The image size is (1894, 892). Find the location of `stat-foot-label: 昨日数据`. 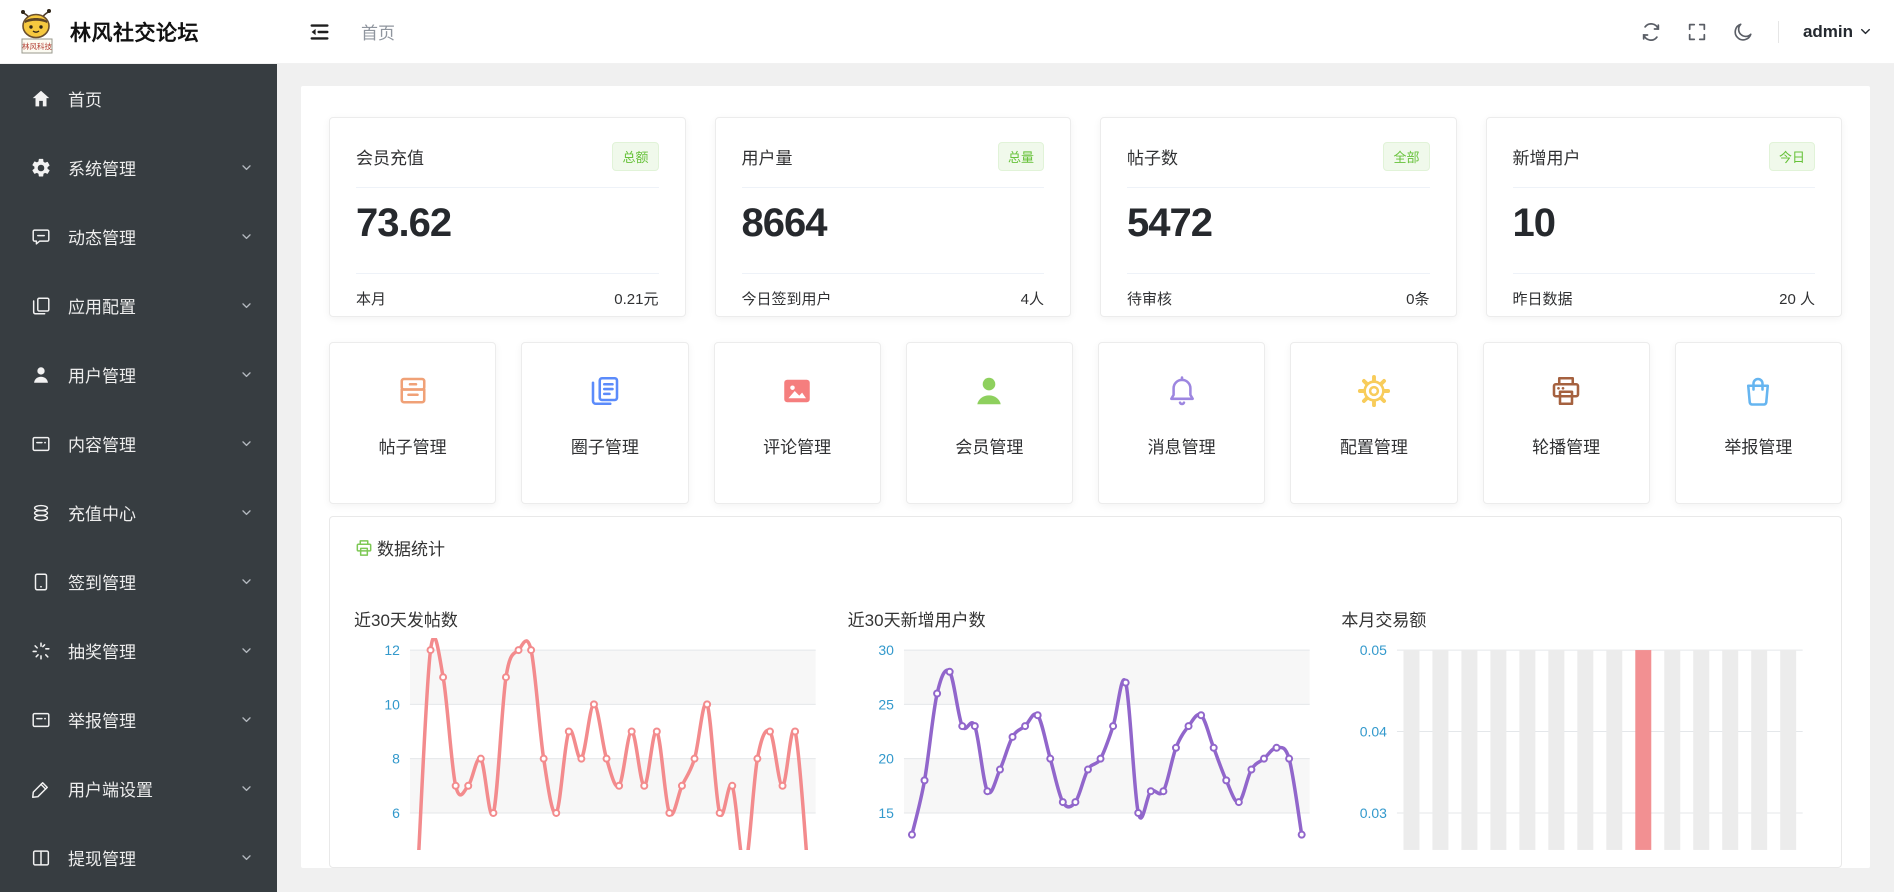

stat-foot-label: 昨日数据 is located at coordinates (1542, 299).